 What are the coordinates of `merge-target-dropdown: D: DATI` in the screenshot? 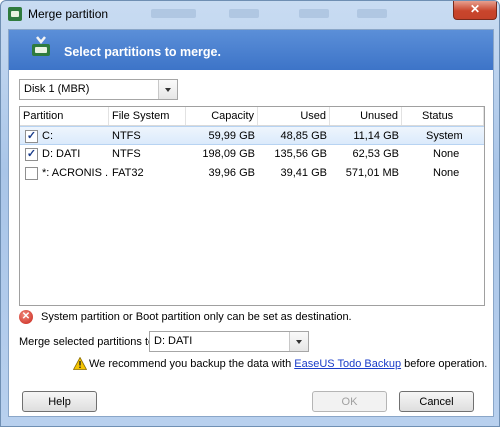 It's located at (229, 341).